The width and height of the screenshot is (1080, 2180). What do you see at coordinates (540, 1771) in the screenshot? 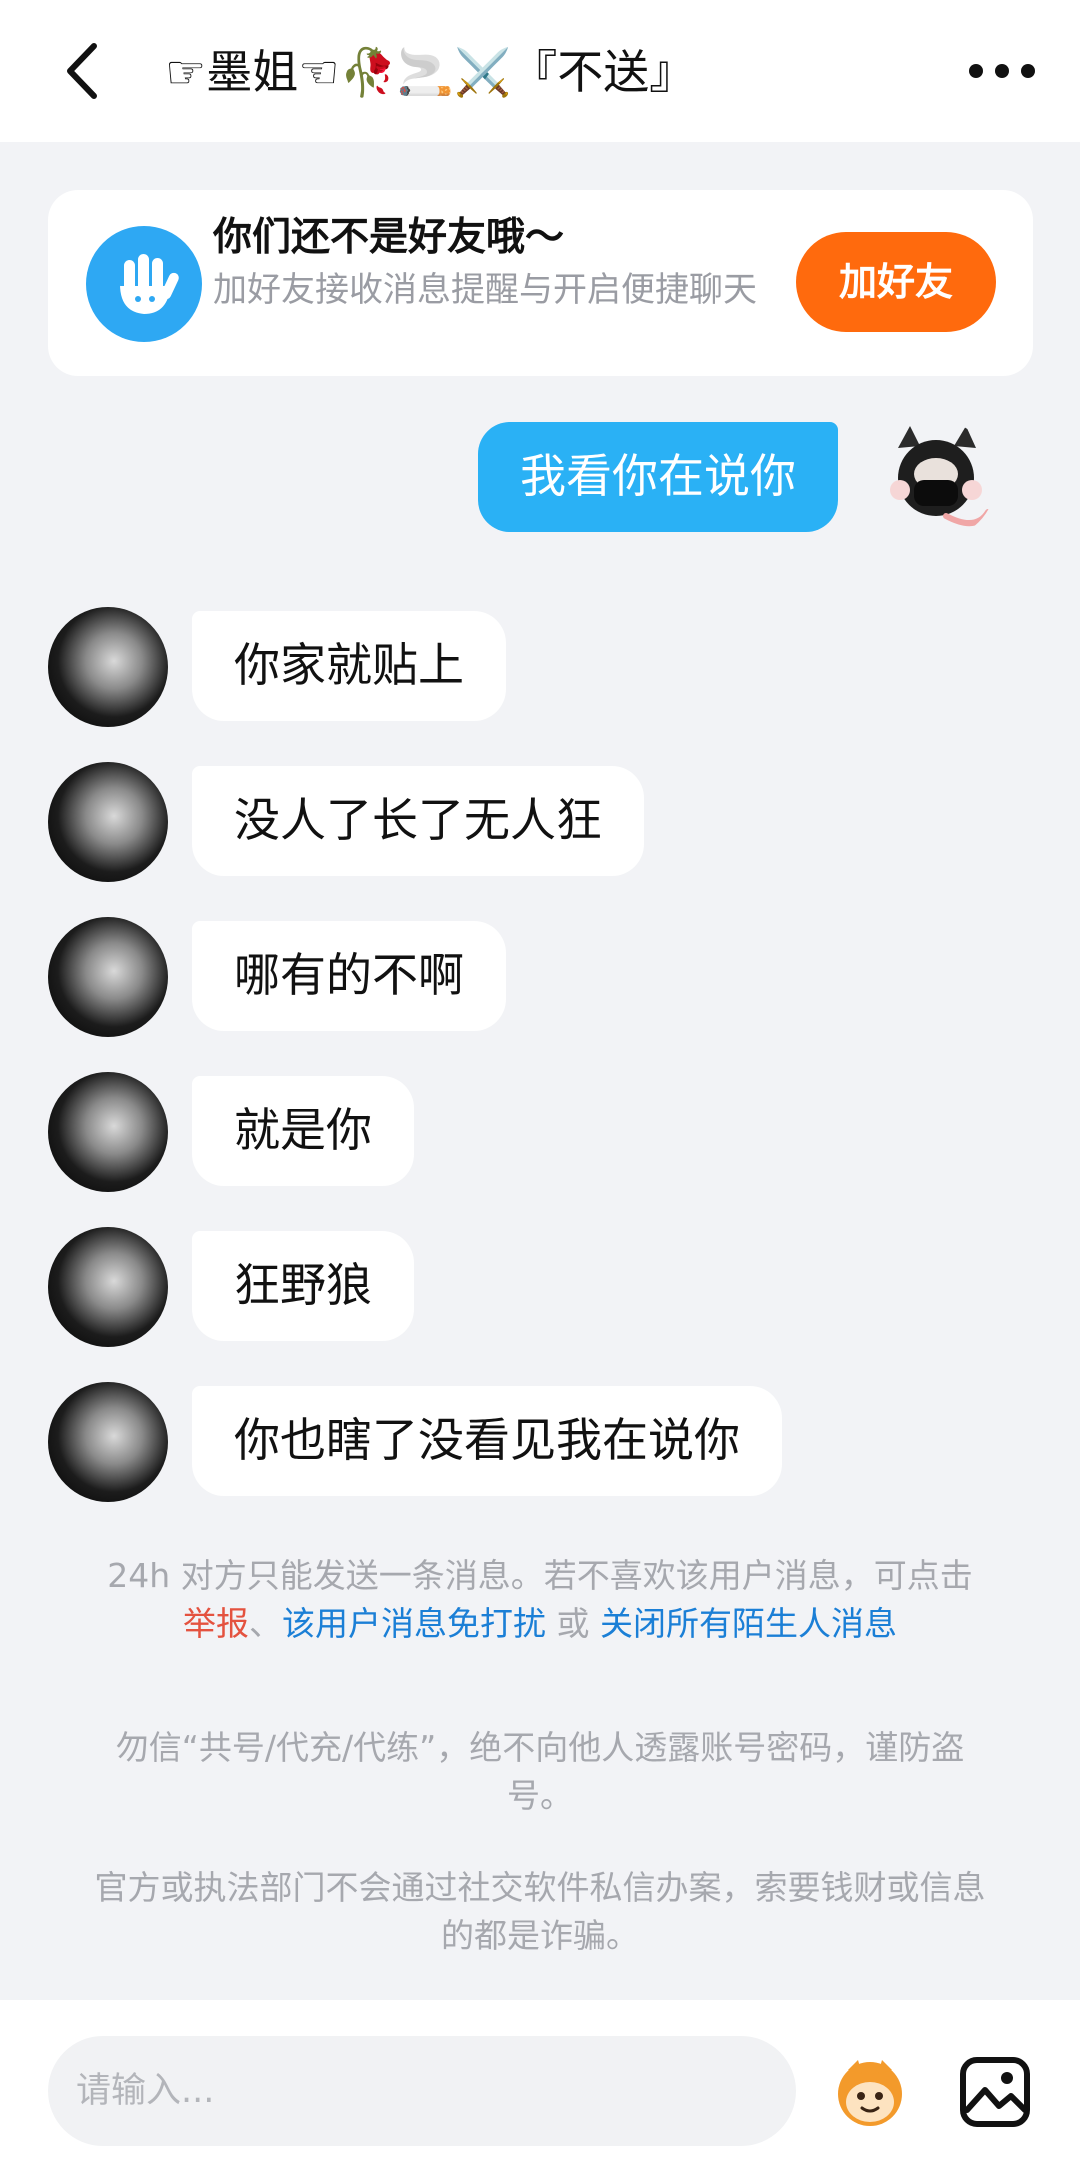
I see `account-safety-notice: 勿信“共号/代充/代练”，绝不向他人透露账号密码，谨防盗号。` at bounding box center [540, 1771].